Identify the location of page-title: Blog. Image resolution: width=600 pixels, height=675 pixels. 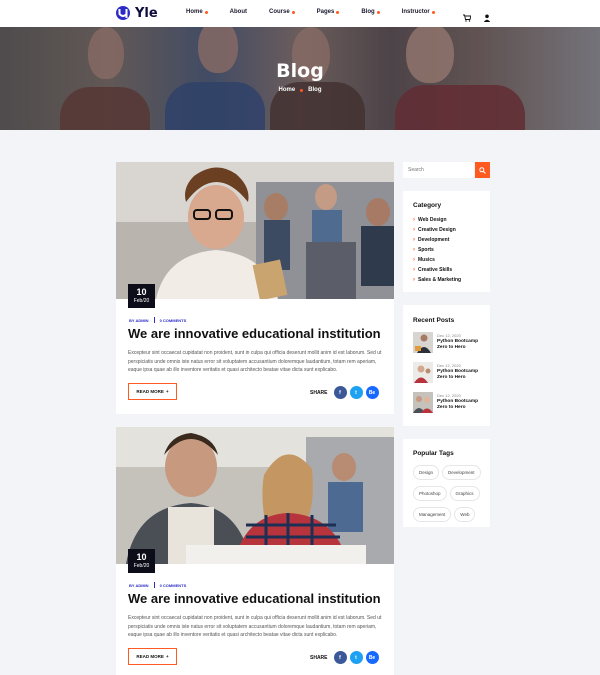
(300, 71).